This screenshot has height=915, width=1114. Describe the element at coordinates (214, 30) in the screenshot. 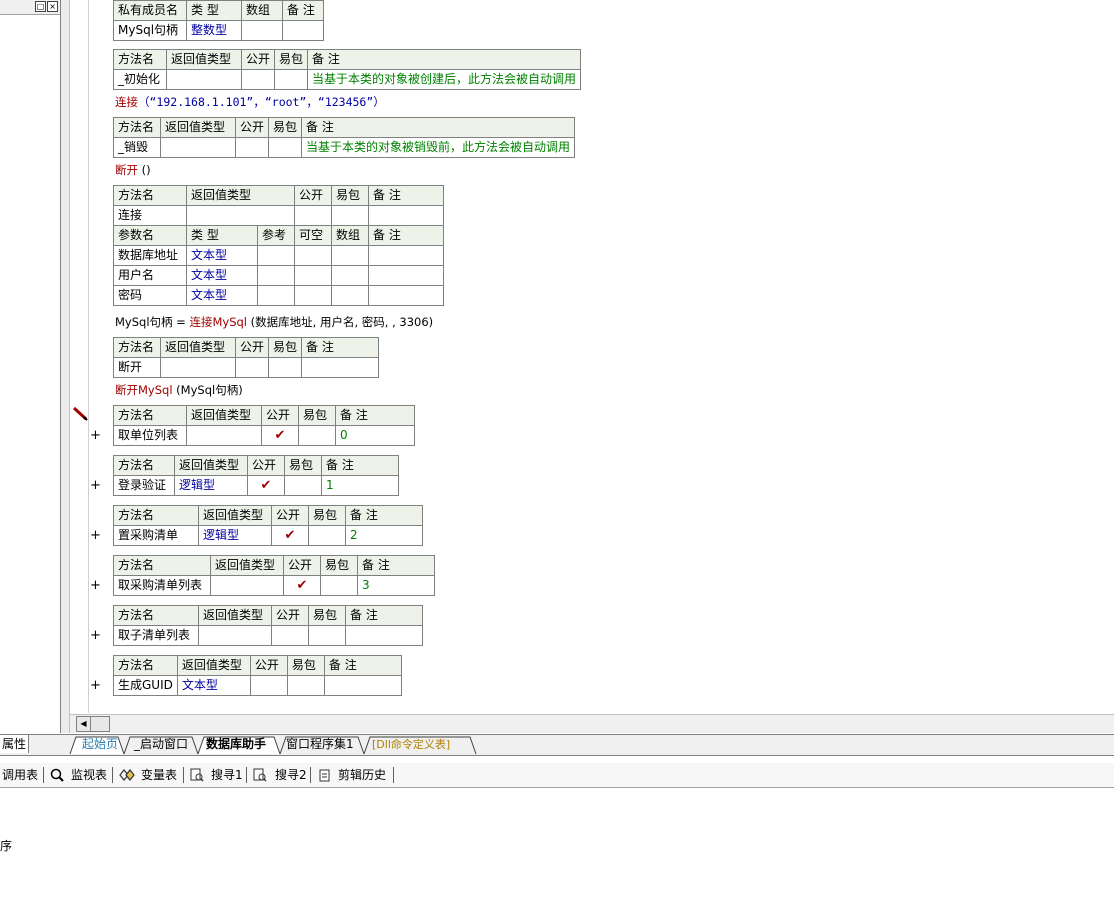

I see `member-type: 整数型` at that location.